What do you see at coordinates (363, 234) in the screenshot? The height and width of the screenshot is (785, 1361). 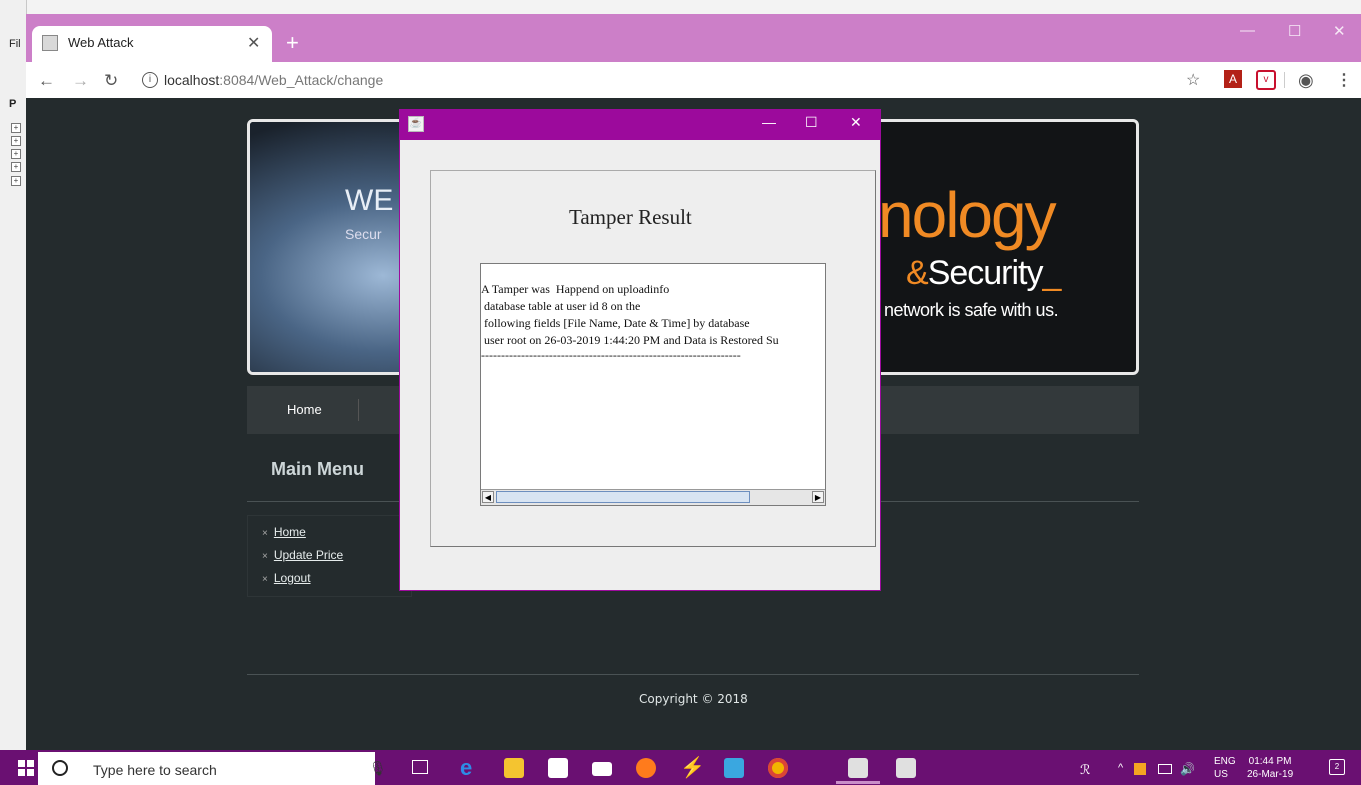 I see `banner-security-subtext: Secur` at bounding box center [363, 234].